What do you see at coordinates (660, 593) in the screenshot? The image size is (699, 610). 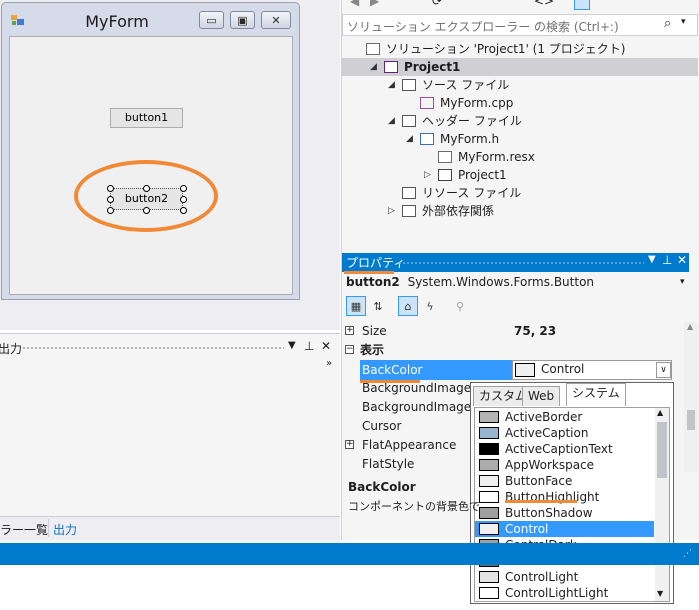 I see `scroll-down-icon: ▼` at bounding box center [660, 593].